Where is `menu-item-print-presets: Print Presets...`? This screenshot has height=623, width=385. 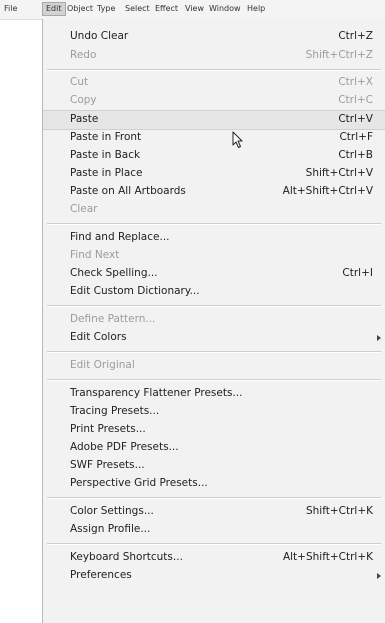 menu-item-print-presets: Print Presets... is located at coordinates (214, 430).